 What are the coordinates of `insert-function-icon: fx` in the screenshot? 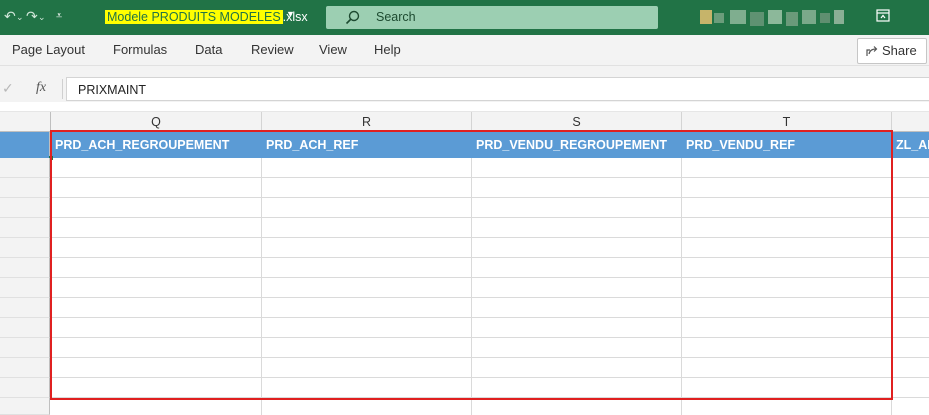 It's located at (41, 88).